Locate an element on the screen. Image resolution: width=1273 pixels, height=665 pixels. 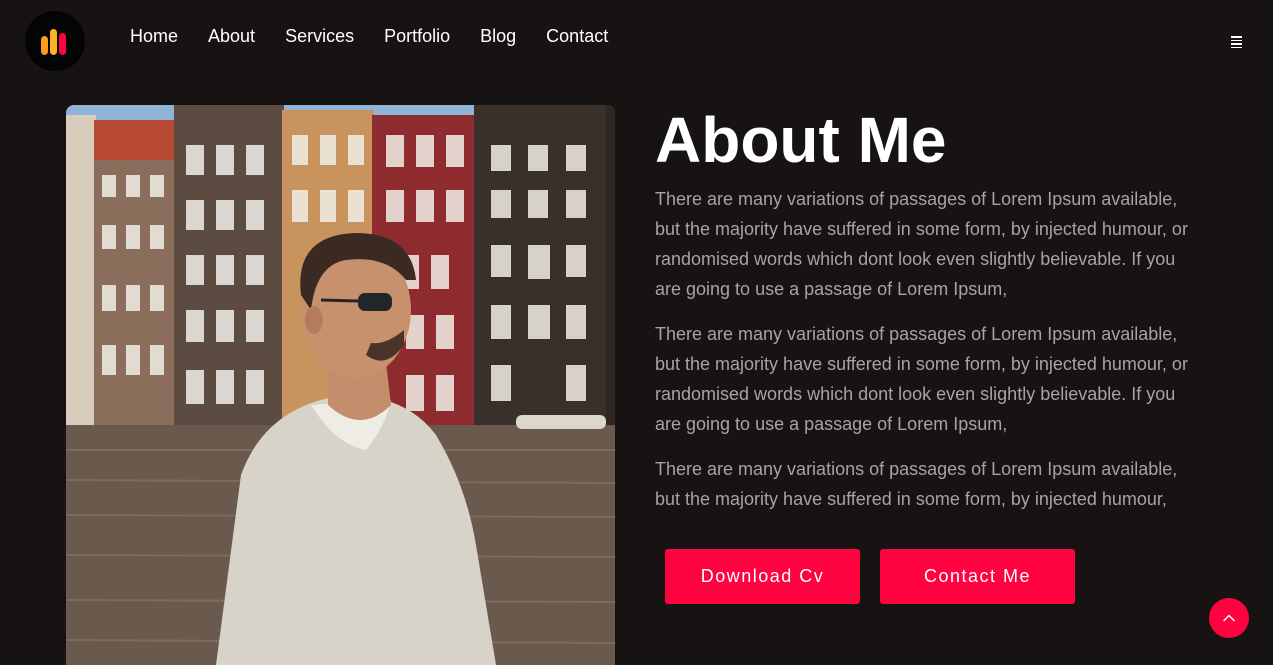
logo is located at coordinates (55, 41).